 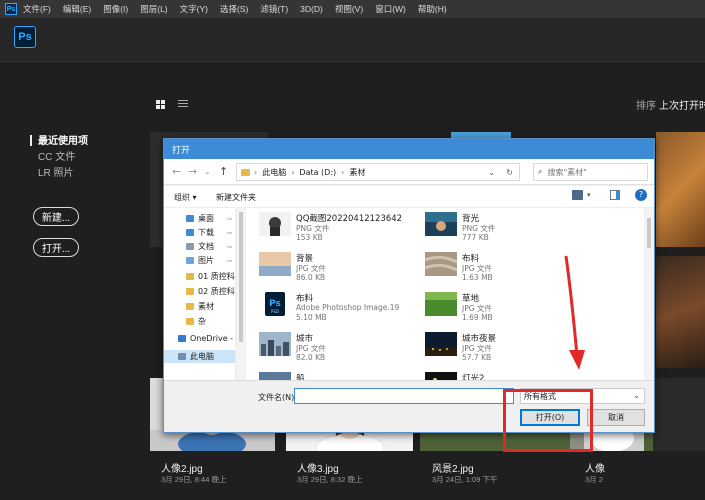 What do you see at coordinates (349, 9) in the screenshot?
I see `menu-view: 视图(V)` at bounding box center [349, 9].